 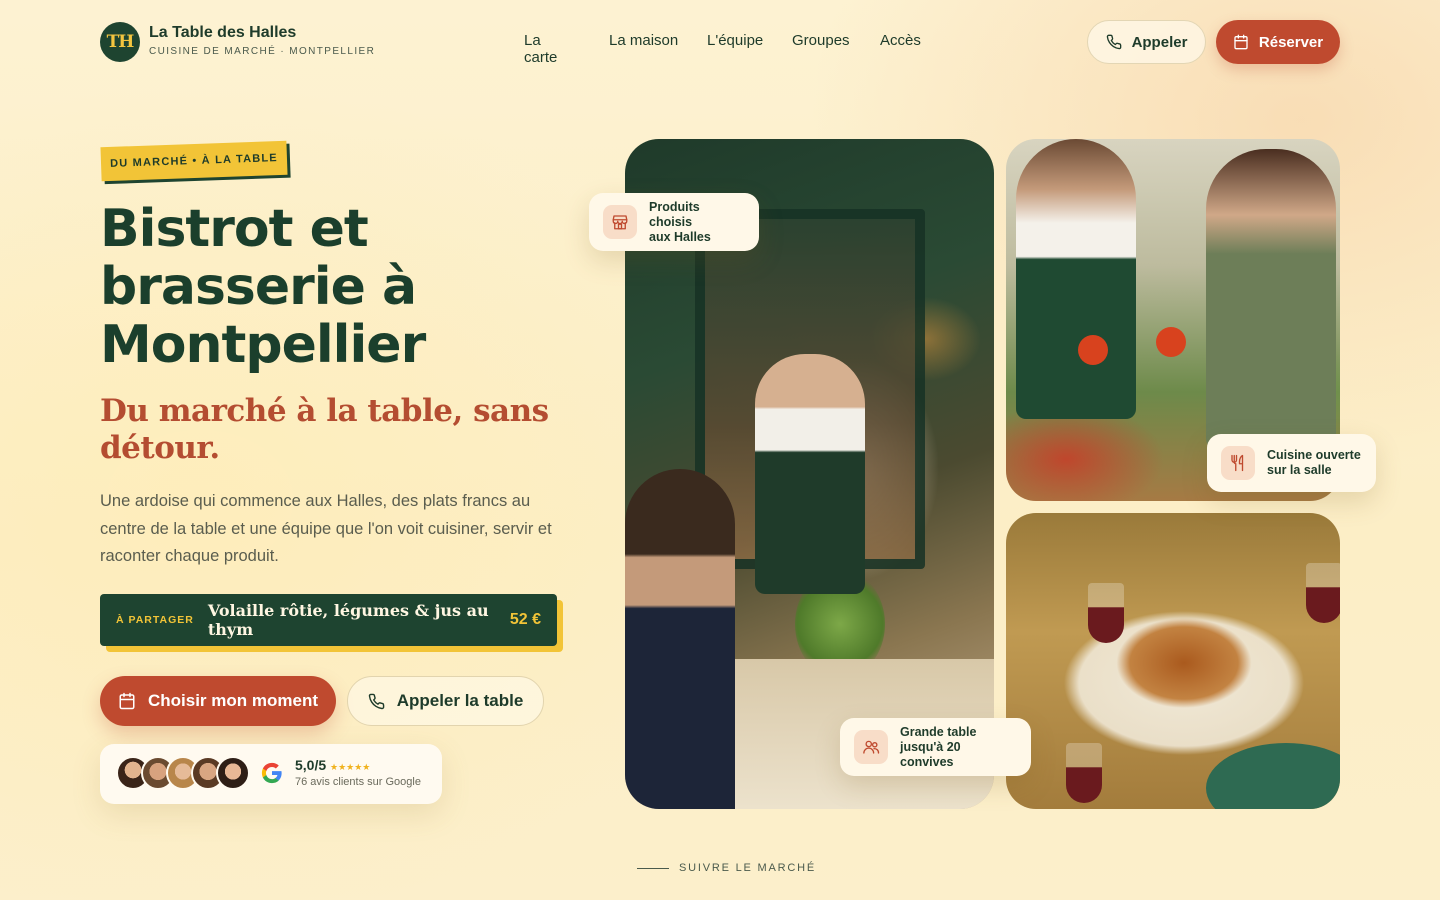 What do you see at coordinates (194, 161) in the screenshot?
I see `hero-tag: DU MARCHÉ • À LA TABLE` at bounding box center [194, 161].